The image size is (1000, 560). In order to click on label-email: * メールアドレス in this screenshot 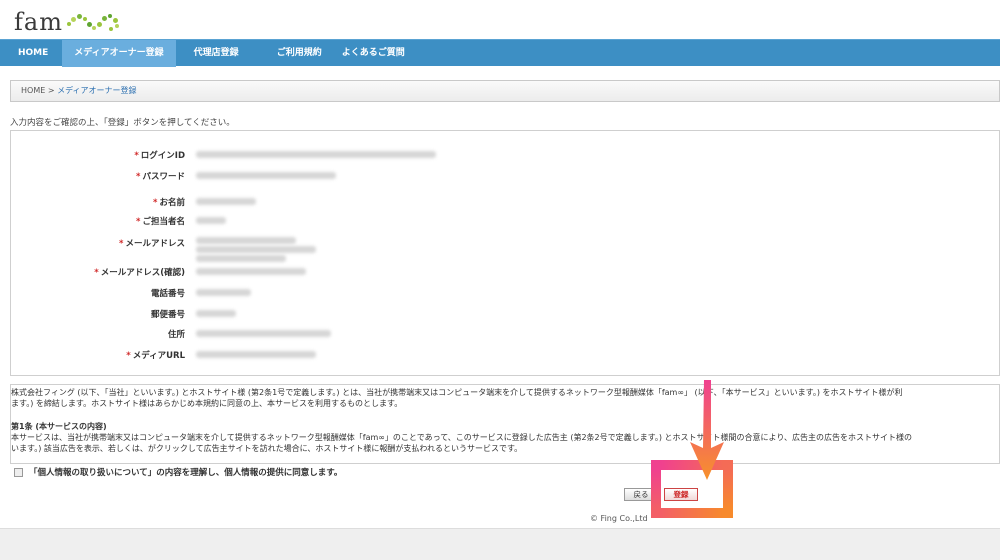, I will do `click(152, 244)`.